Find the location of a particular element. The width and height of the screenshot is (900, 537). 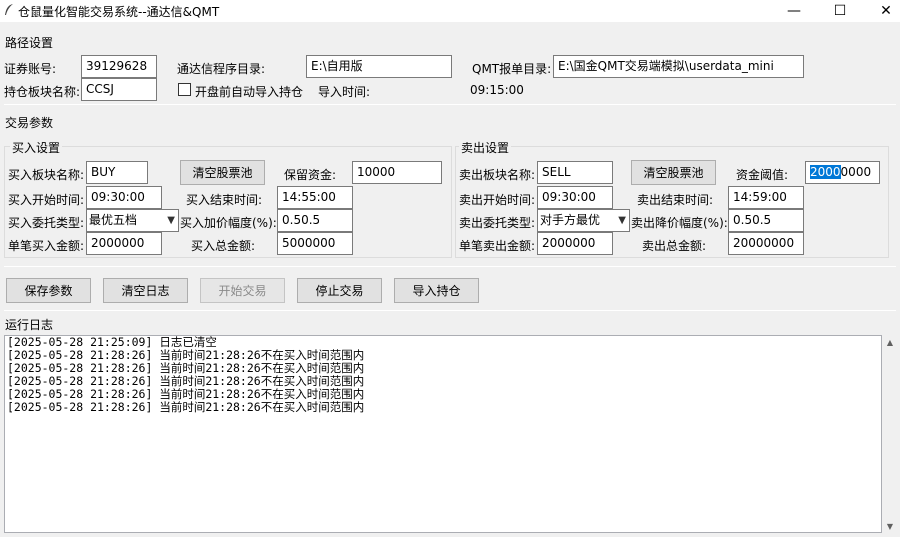

buy-order-type-label: 买入委托类型: is located at coordinates (46, 223).